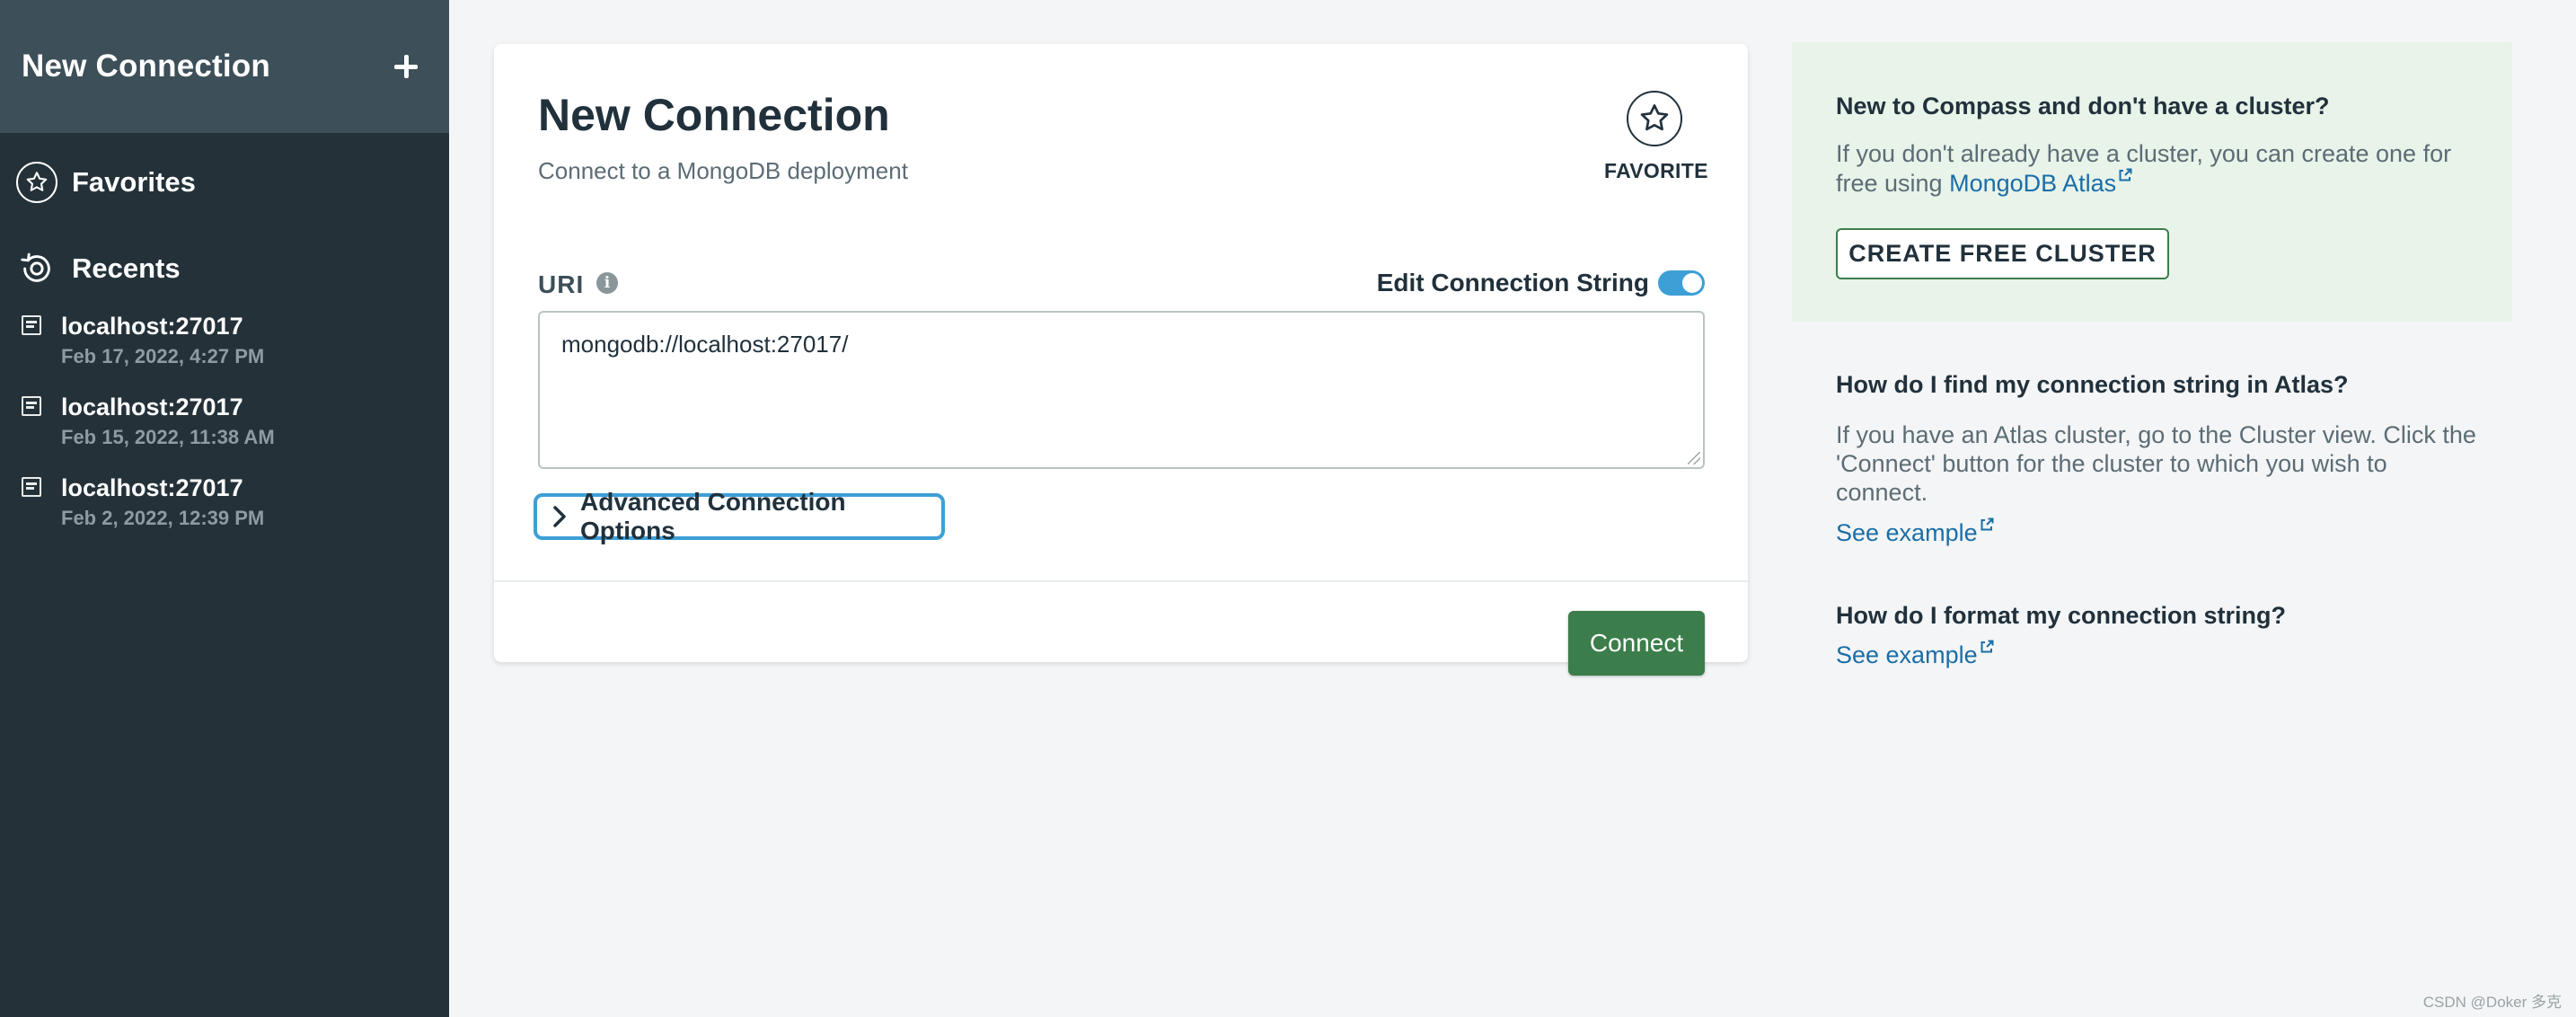 The height and width of the screenshot is (1017, 2576). Describe the element at coordinates (713, 516) in the screenshot. I see `advanced-options-label: Advanced Connection Options` at that location.